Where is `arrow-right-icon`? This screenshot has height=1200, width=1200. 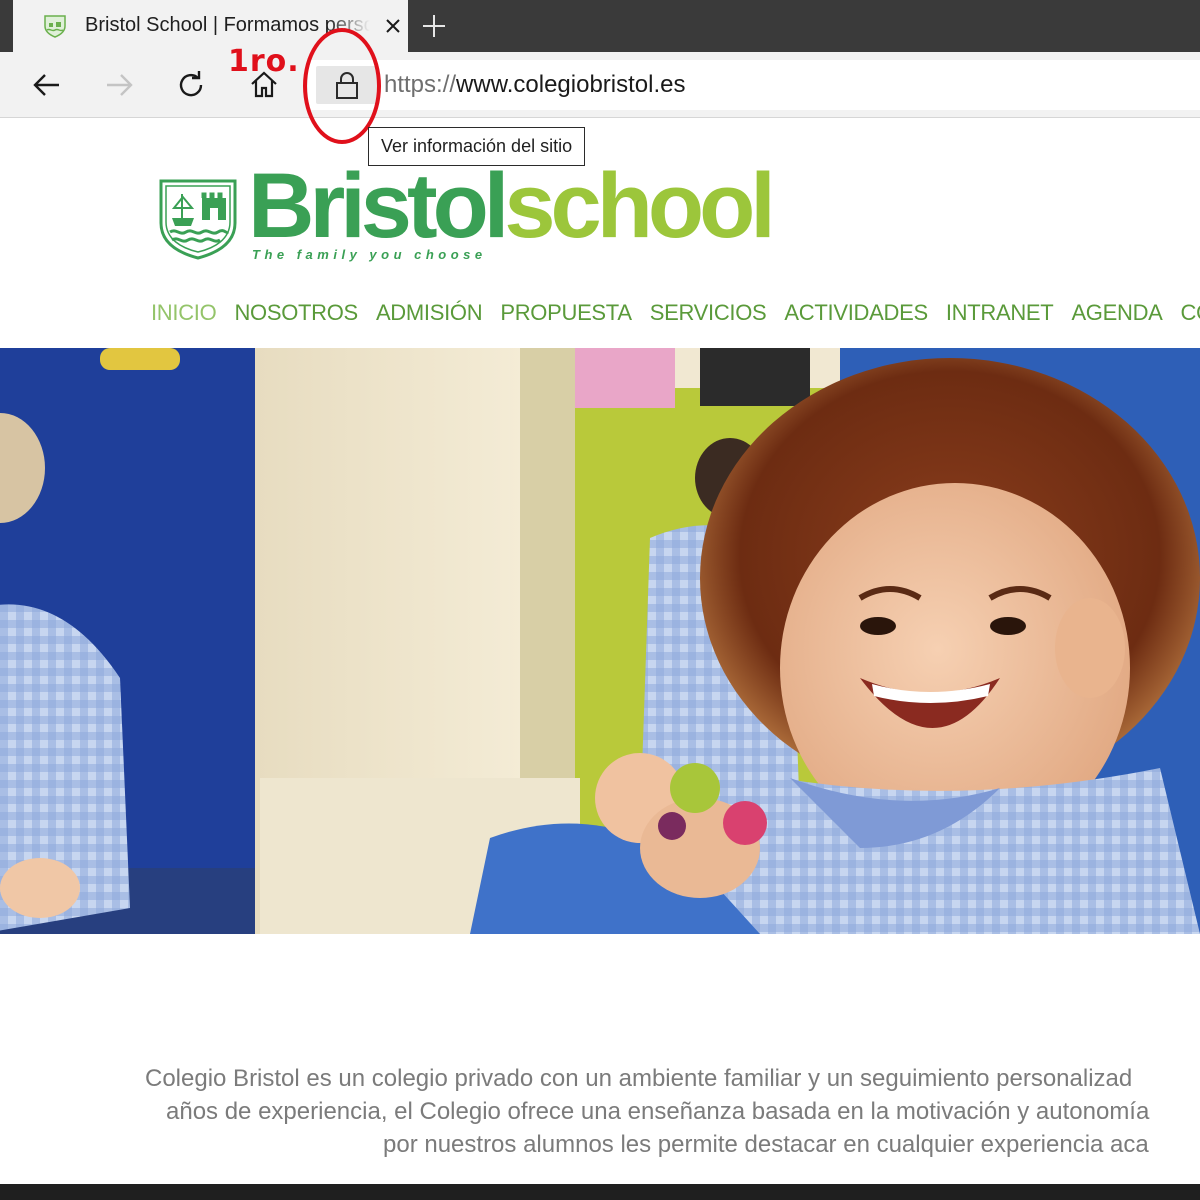
arrow-right-icon is located at coordinates (120, 85).